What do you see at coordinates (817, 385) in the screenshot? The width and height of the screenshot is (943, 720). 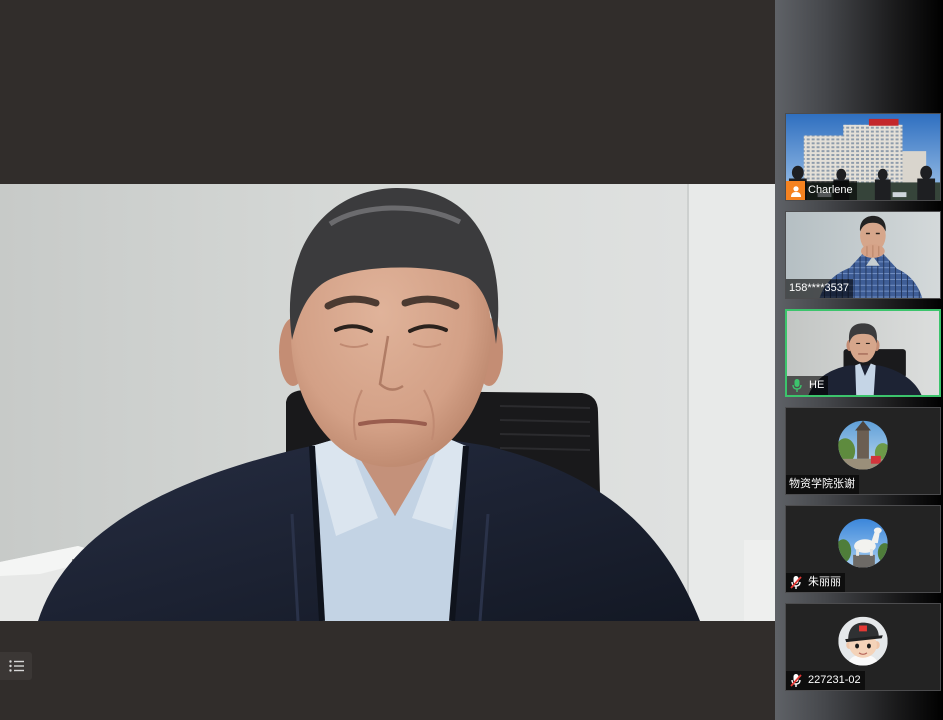 I see `participant-name: HE` at bounding box center [817, 385].